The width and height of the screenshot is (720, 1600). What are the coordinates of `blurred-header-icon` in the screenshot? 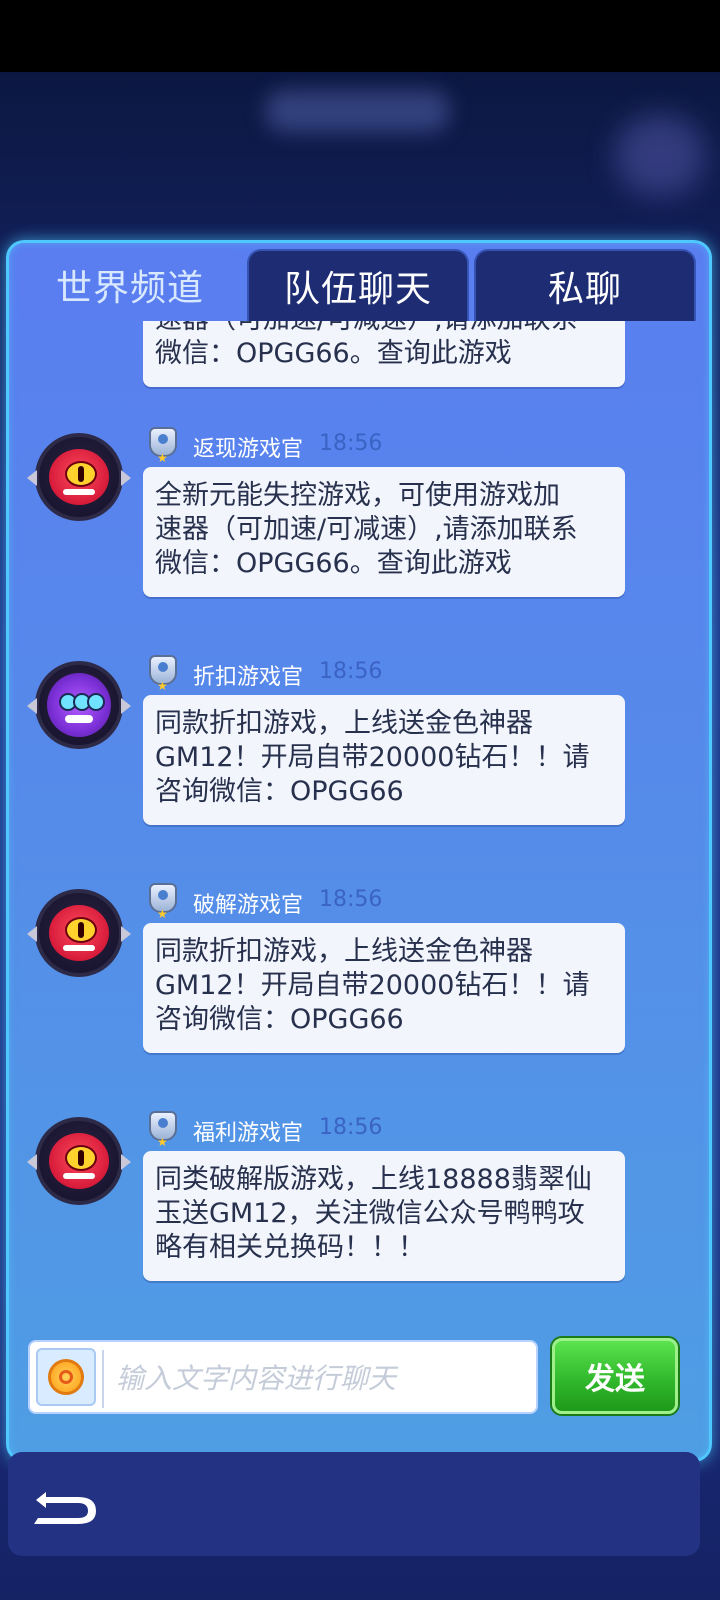 It's located at (660, 155).